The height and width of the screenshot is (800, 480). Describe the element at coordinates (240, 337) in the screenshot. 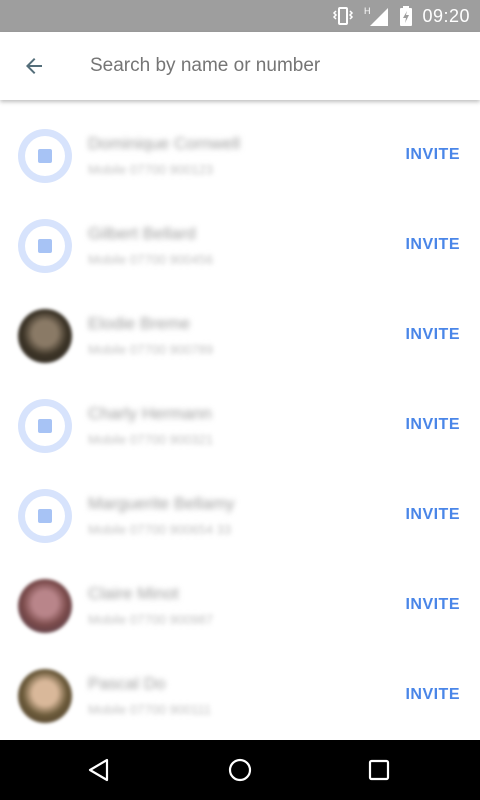

I see `contact-row: Elodie Breme Mobile 07700 900789 INVITE` at that location.